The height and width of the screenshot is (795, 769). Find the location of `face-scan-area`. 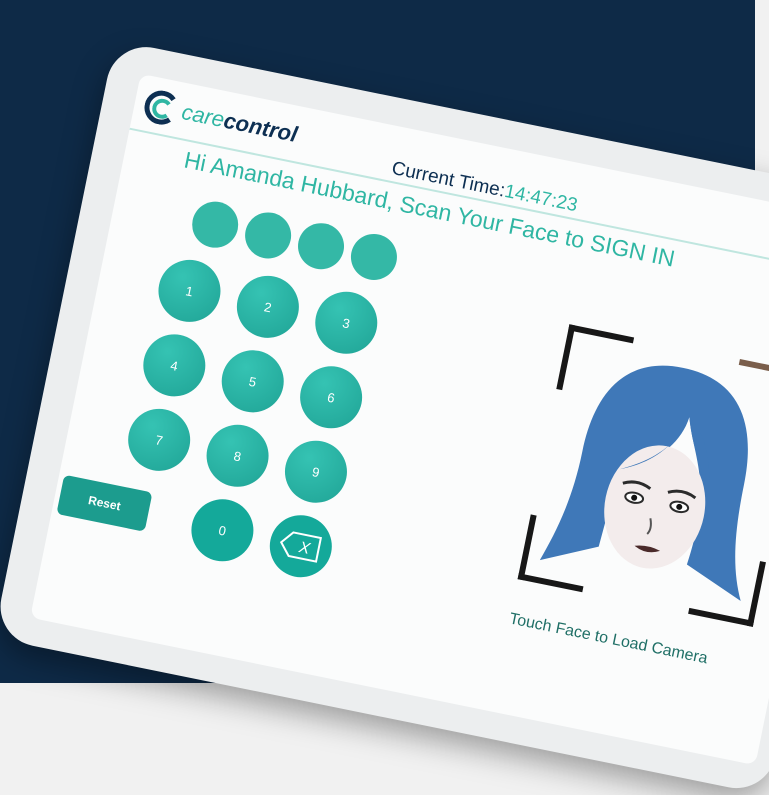

face-scan-area is located at coordinates (643, 475).